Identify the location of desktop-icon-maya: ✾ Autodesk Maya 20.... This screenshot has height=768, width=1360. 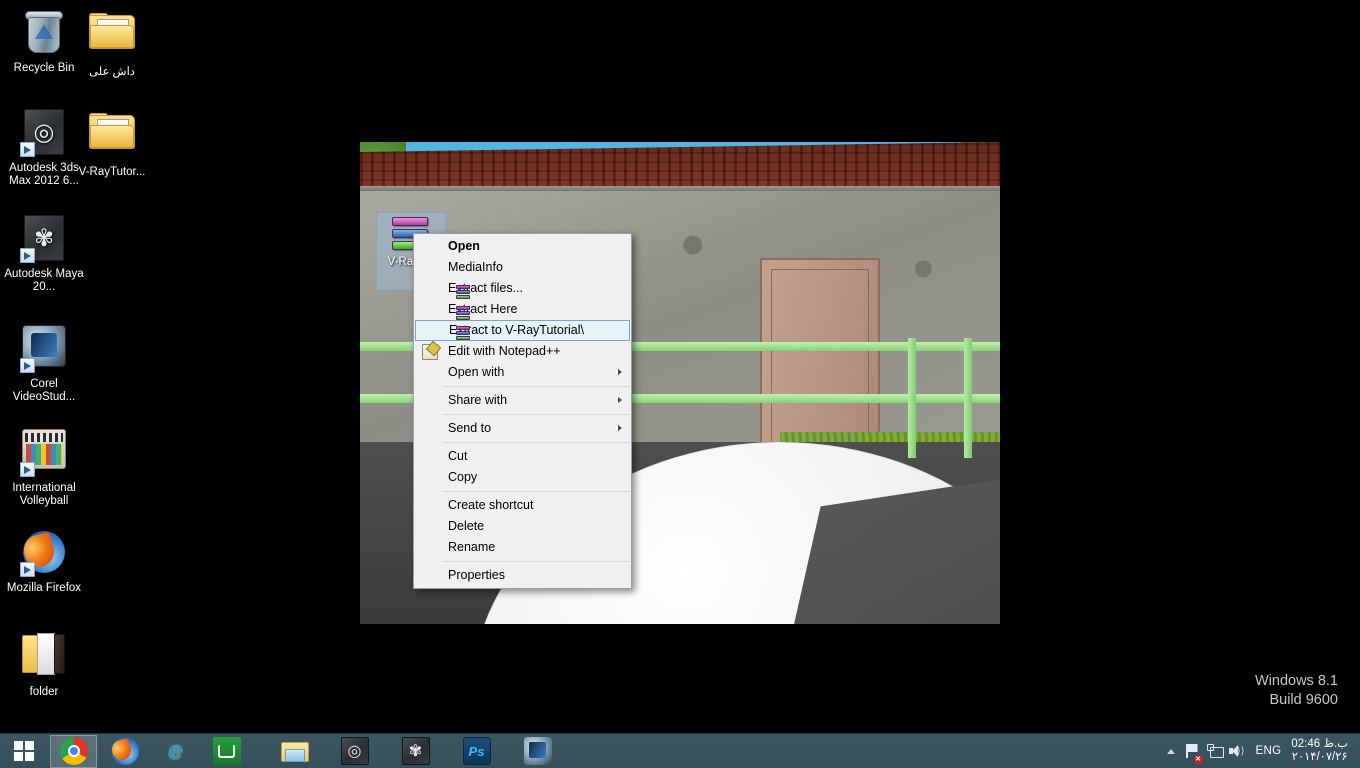
(44, 254).